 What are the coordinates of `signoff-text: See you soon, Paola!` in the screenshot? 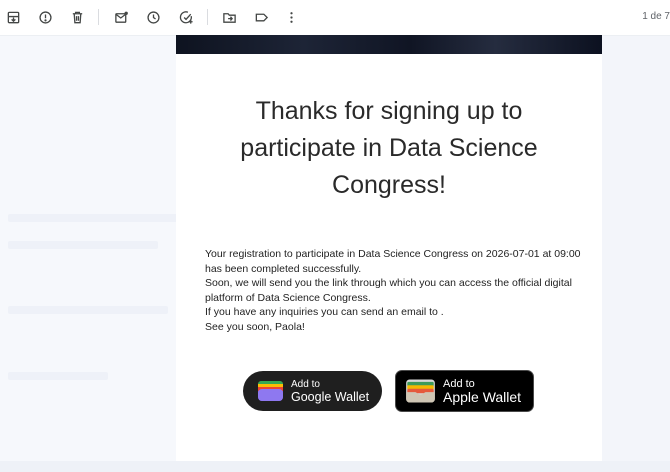 It's located at (255, 326).